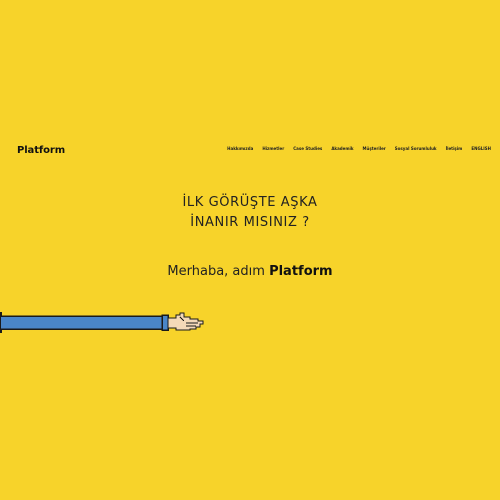 The image size is (500, 500). I want to click on greeting-text: Merhaba, adım Platform, so click(250, 271).